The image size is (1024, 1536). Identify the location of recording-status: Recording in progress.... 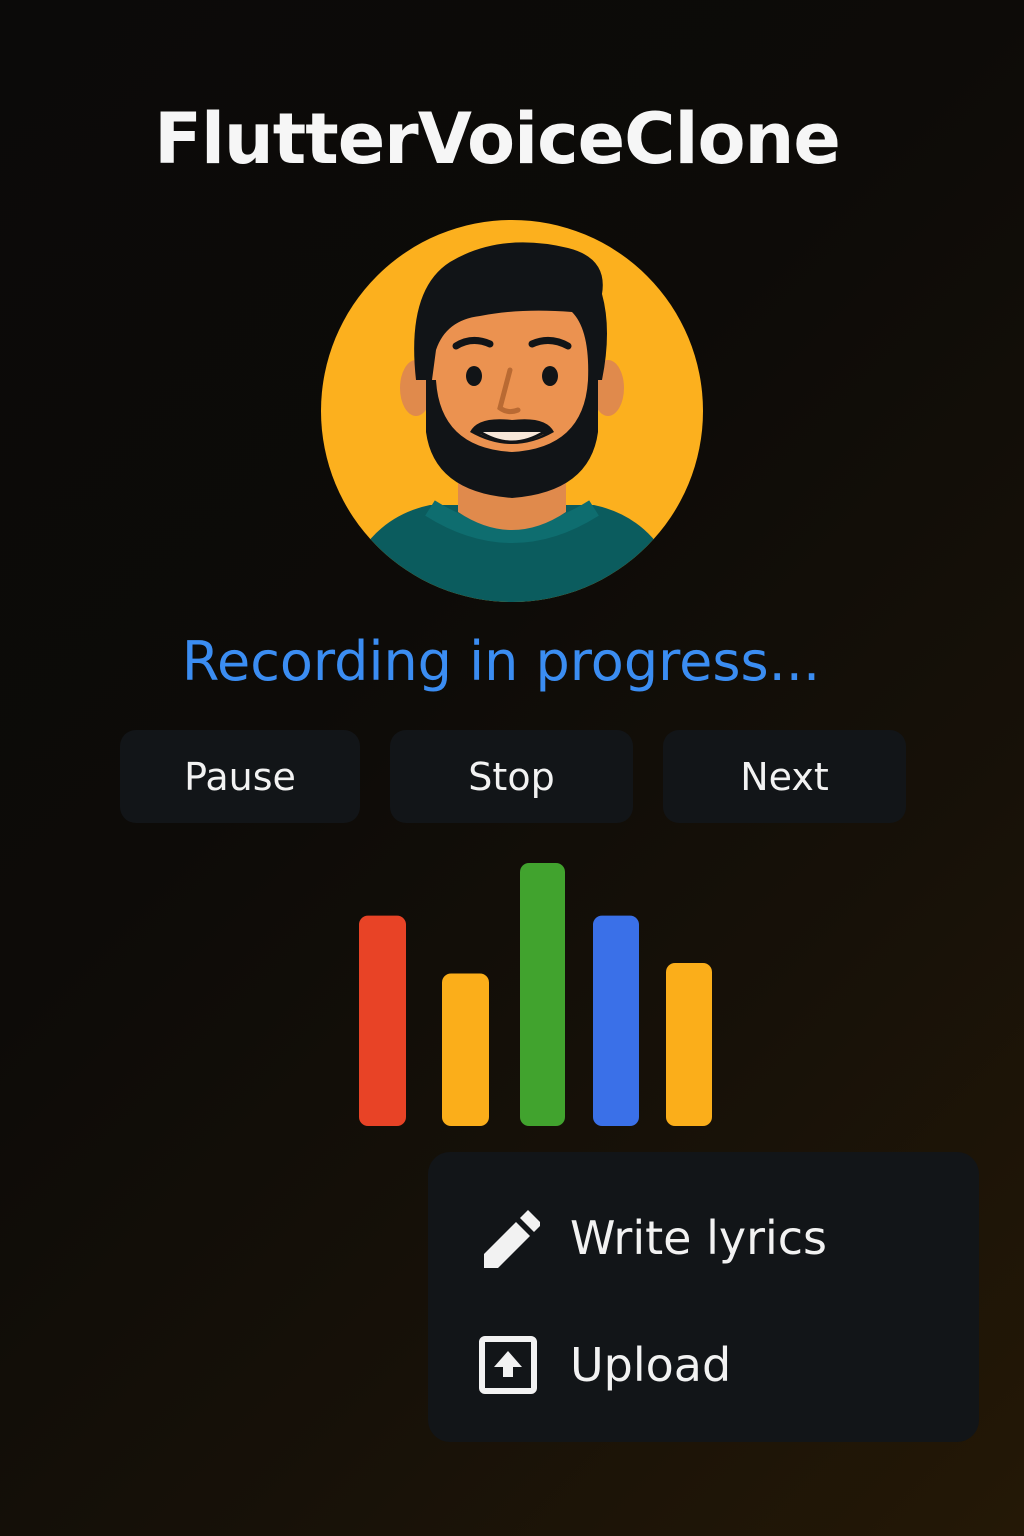
(501, 661).